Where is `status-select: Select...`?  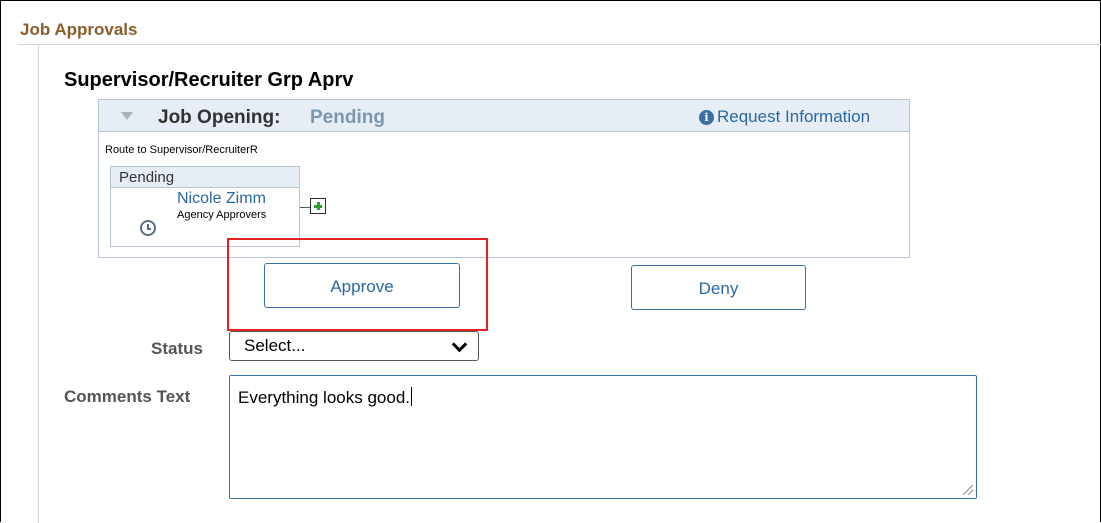
status-select: Select... is located at coordinates (354, 346).